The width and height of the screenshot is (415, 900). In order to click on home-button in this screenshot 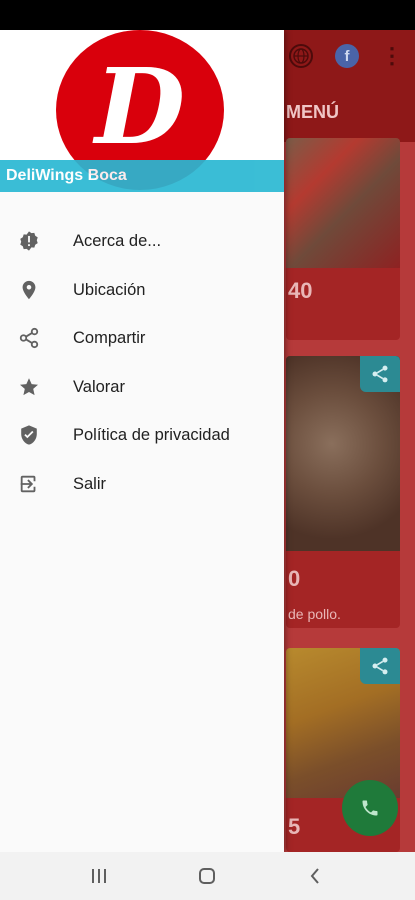, I will do `click(207, 876)`.